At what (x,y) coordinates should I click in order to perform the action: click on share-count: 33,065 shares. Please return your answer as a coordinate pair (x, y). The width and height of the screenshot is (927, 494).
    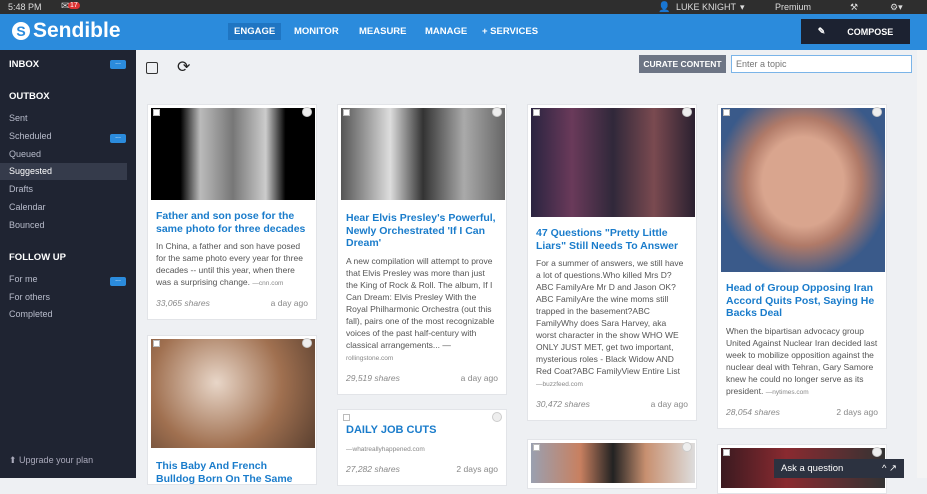
    Looking at the image, I should click on (183, 303).